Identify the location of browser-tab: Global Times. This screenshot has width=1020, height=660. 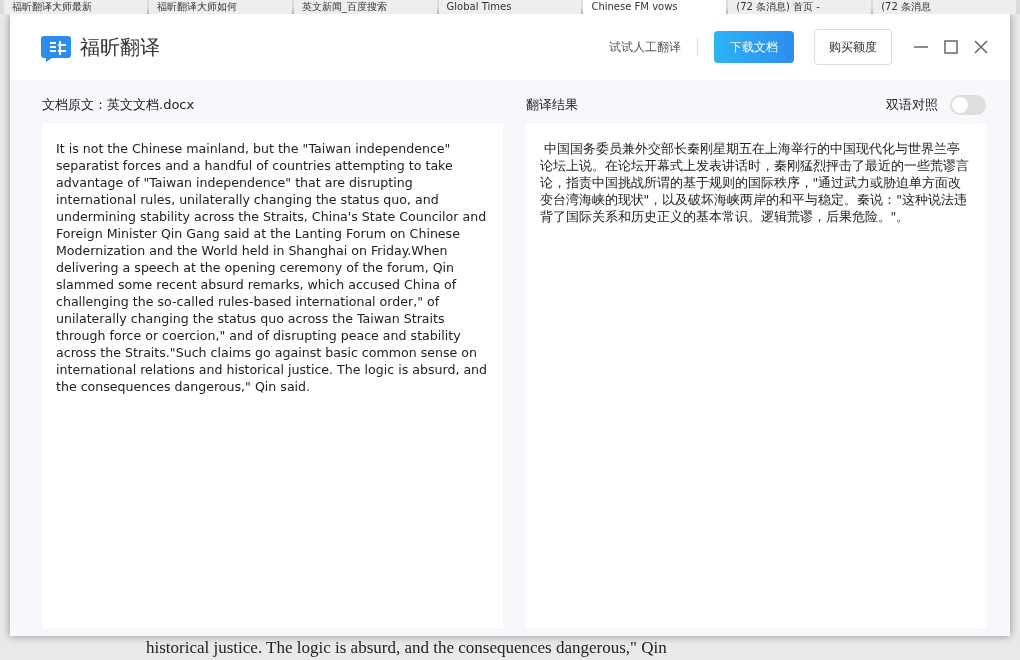
(510, 7).